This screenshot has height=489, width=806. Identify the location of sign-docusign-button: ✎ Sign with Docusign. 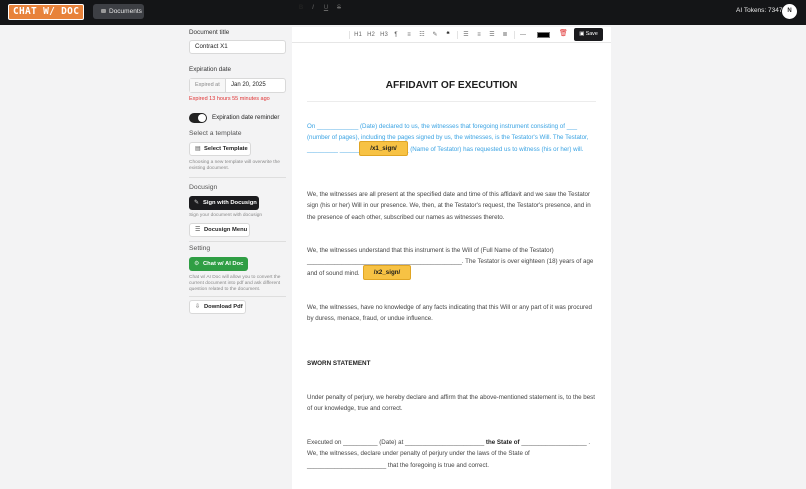
(224, 203).